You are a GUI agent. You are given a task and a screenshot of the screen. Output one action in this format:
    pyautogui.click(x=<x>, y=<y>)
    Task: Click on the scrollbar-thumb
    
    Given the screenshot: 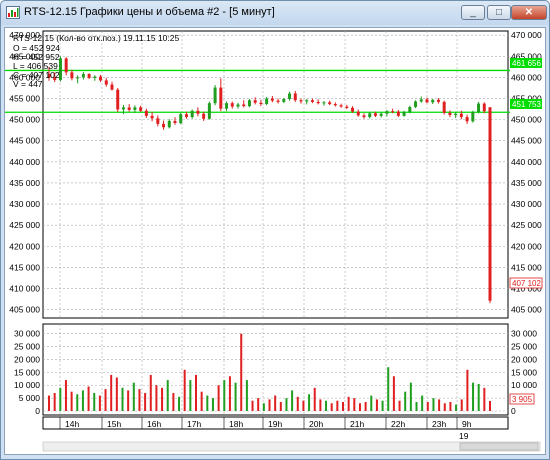 What is the action you would take?
    pyautogui.click(x=499, y=446)
    